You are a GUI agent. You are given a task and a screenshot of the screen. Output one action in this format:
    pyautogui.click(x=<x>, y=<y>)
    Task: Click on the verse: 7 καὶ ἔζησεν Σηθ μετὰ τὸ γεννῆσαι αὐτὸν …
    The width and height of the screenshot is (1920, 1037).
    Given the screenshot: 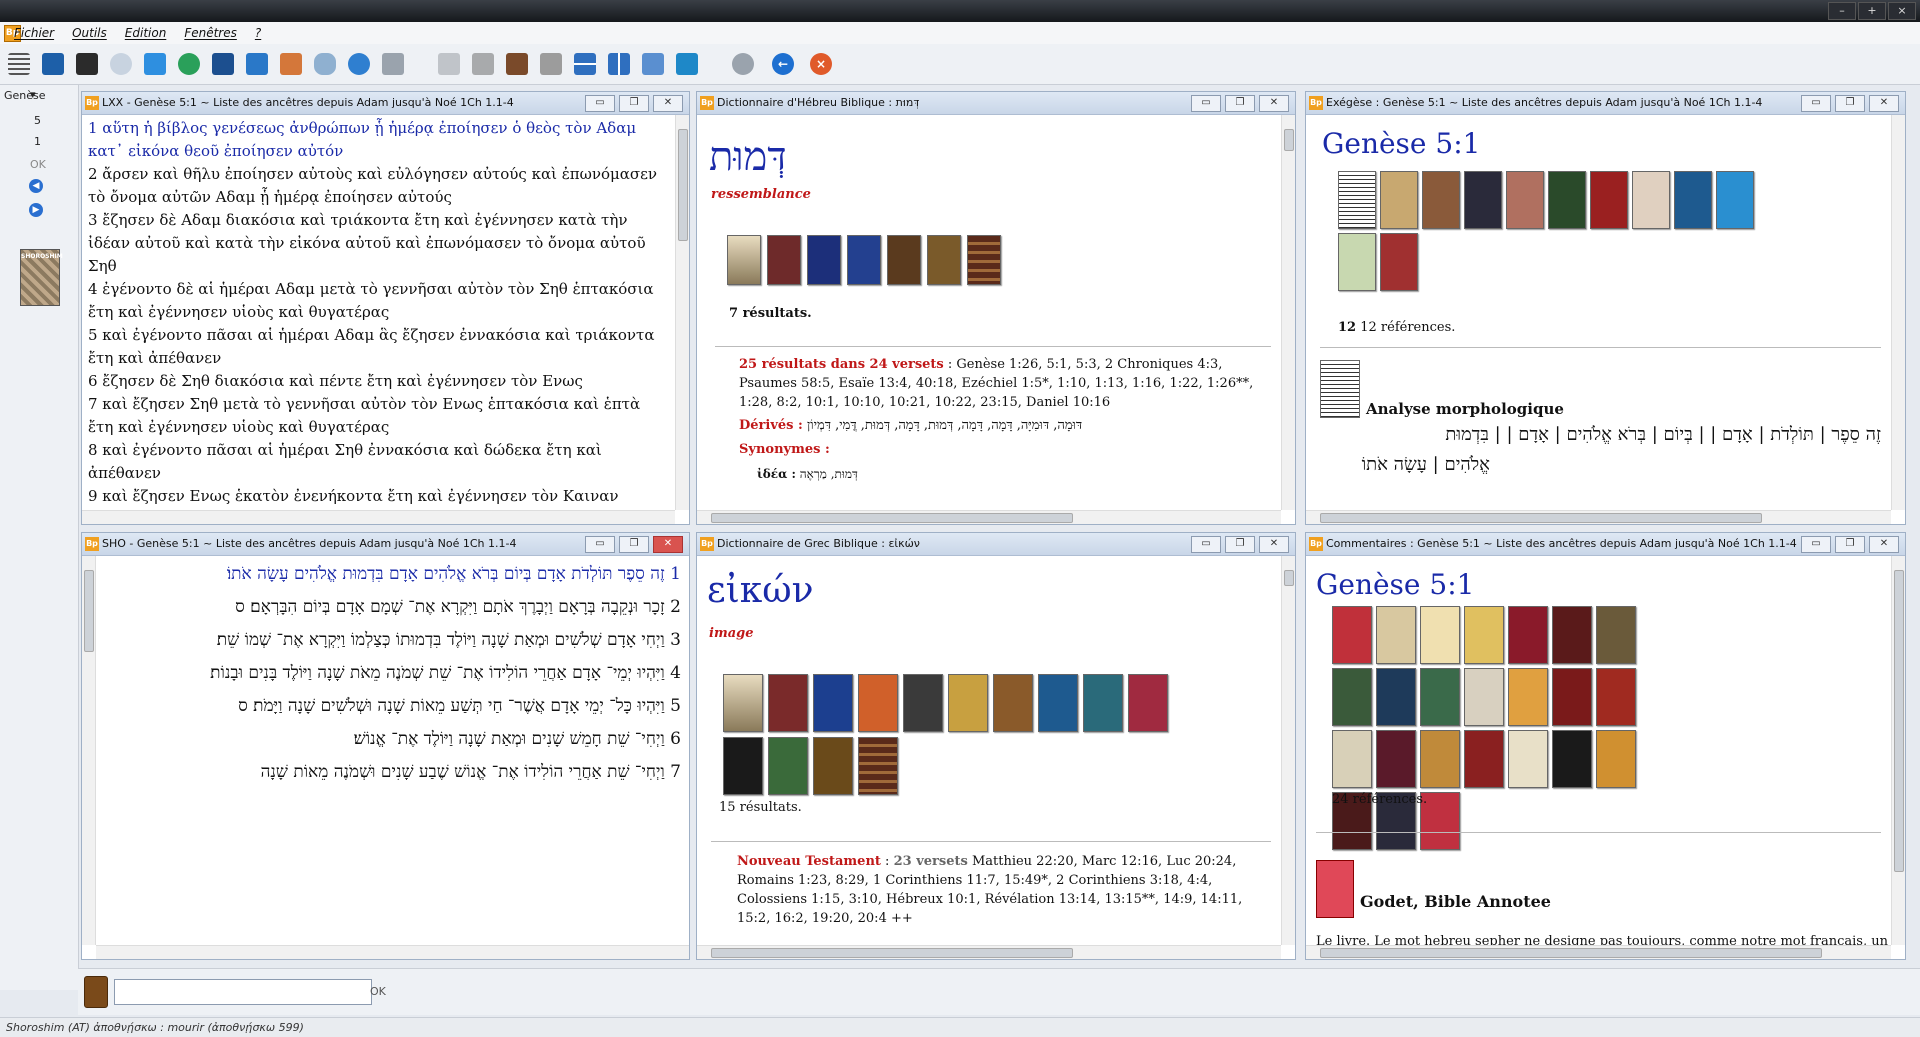 What is the action you would take?
    pyautogui.click(x=378, y=416)
    